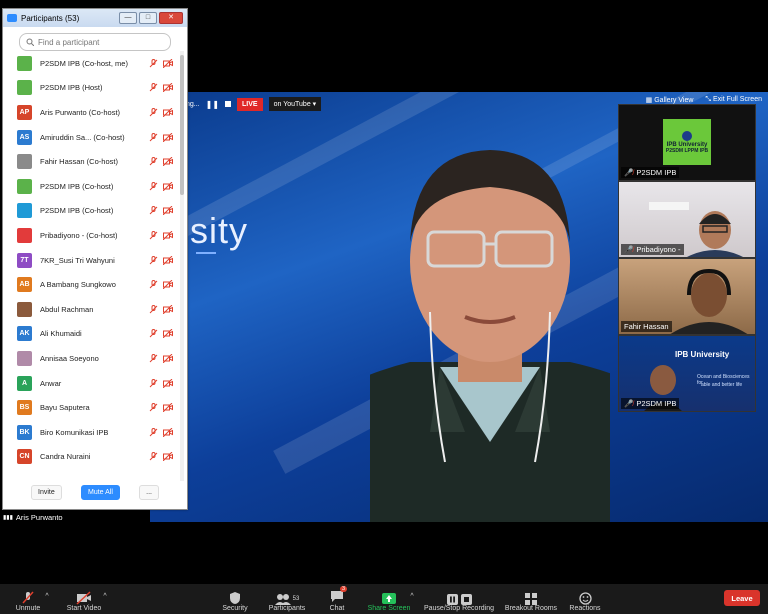 The width and height of the screenshot is (768, 614). Describe the element at coordinates (656, 172) in the screenshot. I see `thumbnail-name: P2SDM IPB` at that location.